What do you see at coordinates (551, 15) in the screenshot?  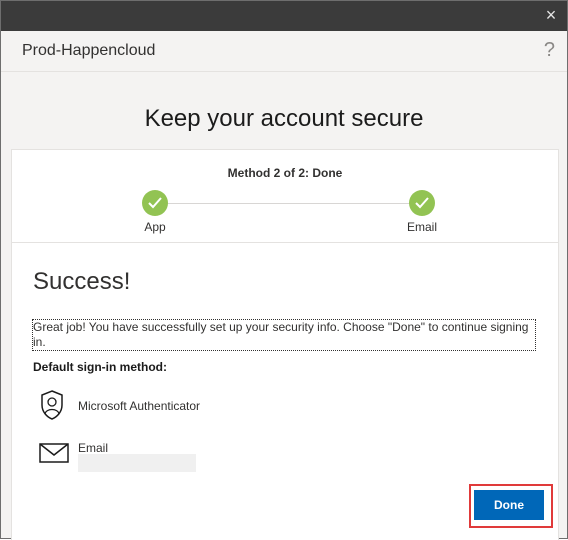 I see `close-icon: ×` at bounding box center [551, 15].